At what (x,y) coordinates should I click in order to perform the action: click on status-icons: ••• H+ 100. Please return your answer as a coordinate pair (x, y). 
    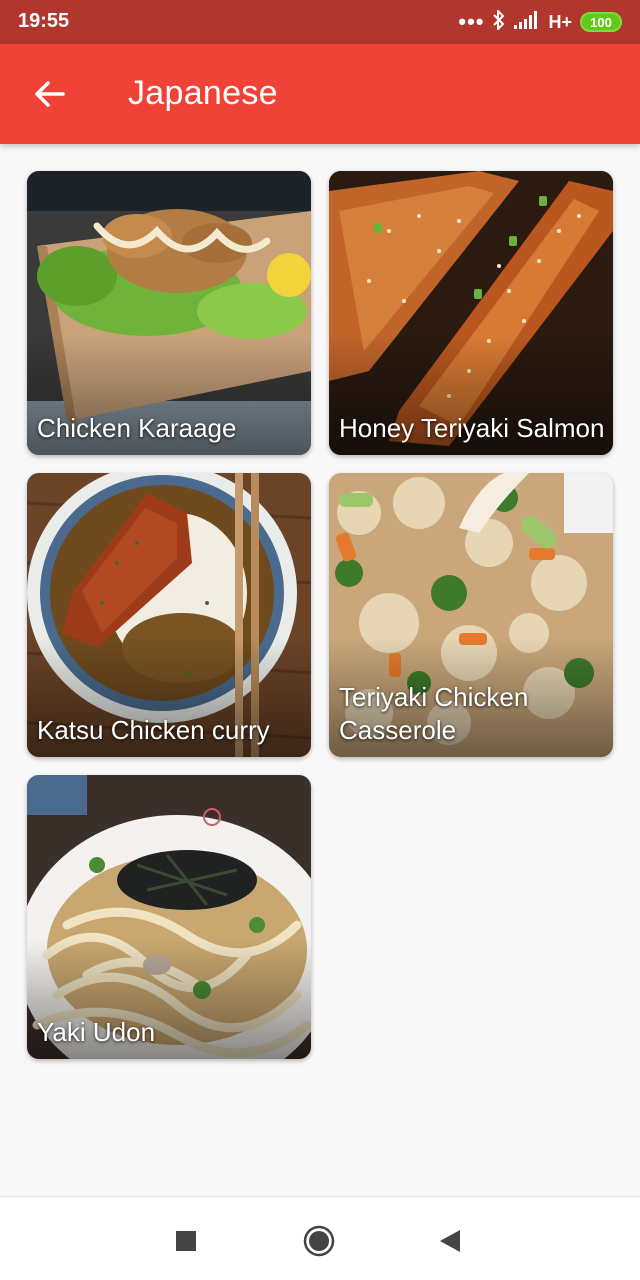
    Looking at the image, I should click on (540, 21).